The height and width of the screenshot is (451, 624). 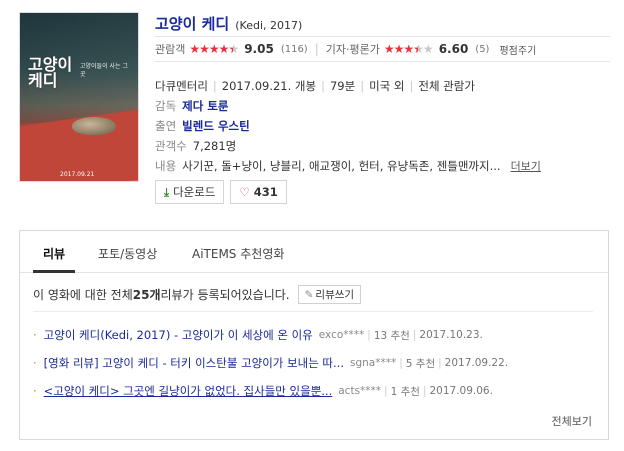 I want to click on poster-cat, so click(x=94, y=126).